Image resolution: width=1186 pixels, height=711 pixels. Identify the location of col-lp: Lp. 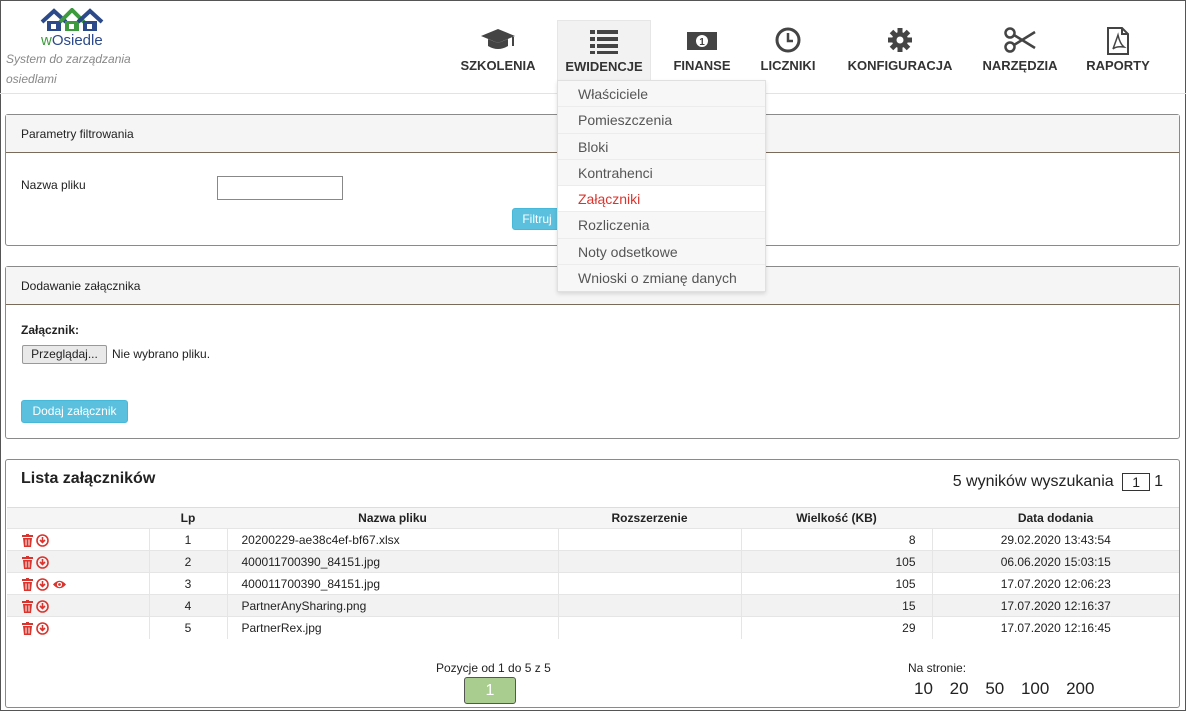
(188, 518).